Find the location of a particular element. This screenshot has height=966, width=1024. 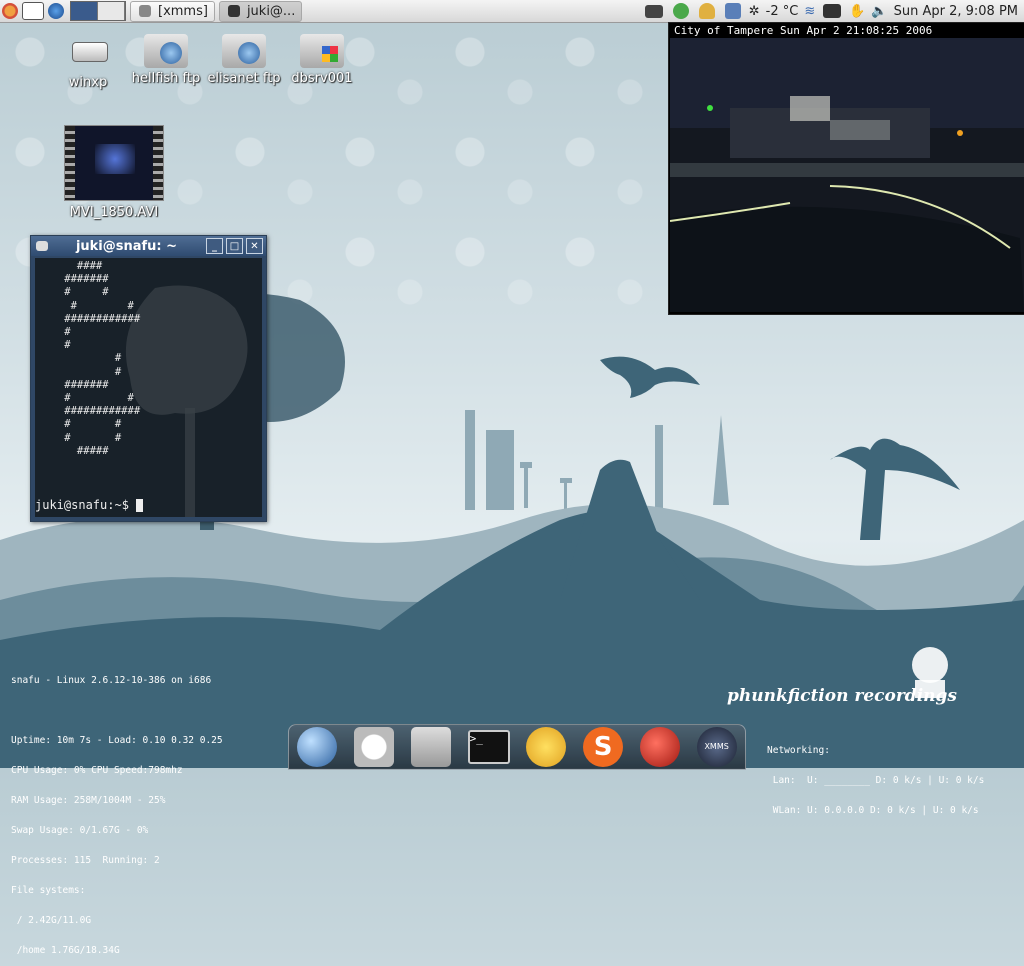

xmms-icon: XMMS is located at coordinates (716, 747).